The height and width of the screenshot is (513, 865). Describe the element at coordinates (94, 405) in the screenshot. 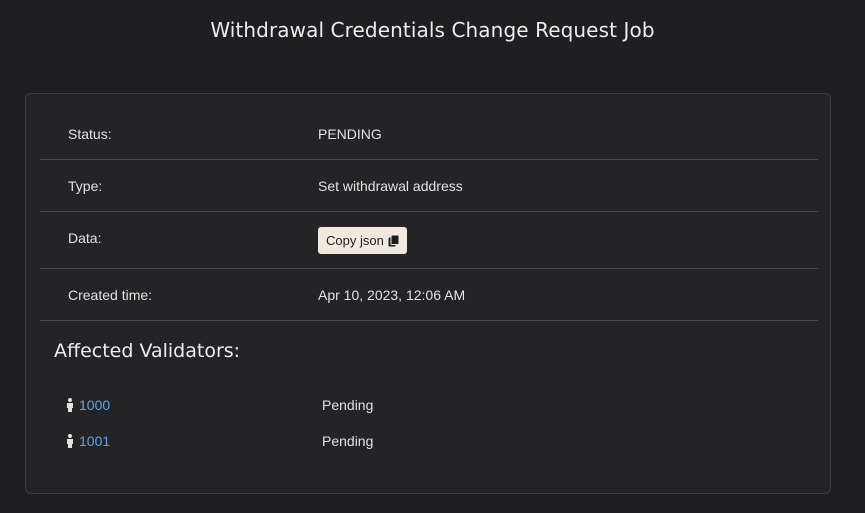

I see `validator-link: 1000` at that location.